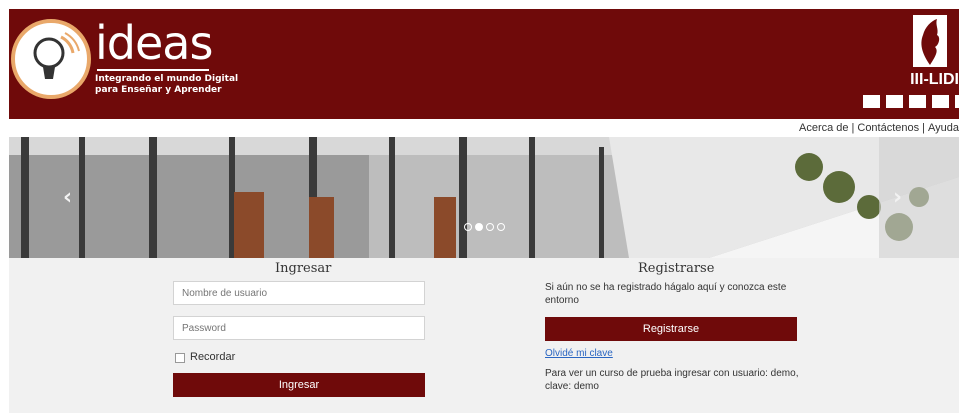  I want to click on register-title: Registrarse, so click(676, 268).